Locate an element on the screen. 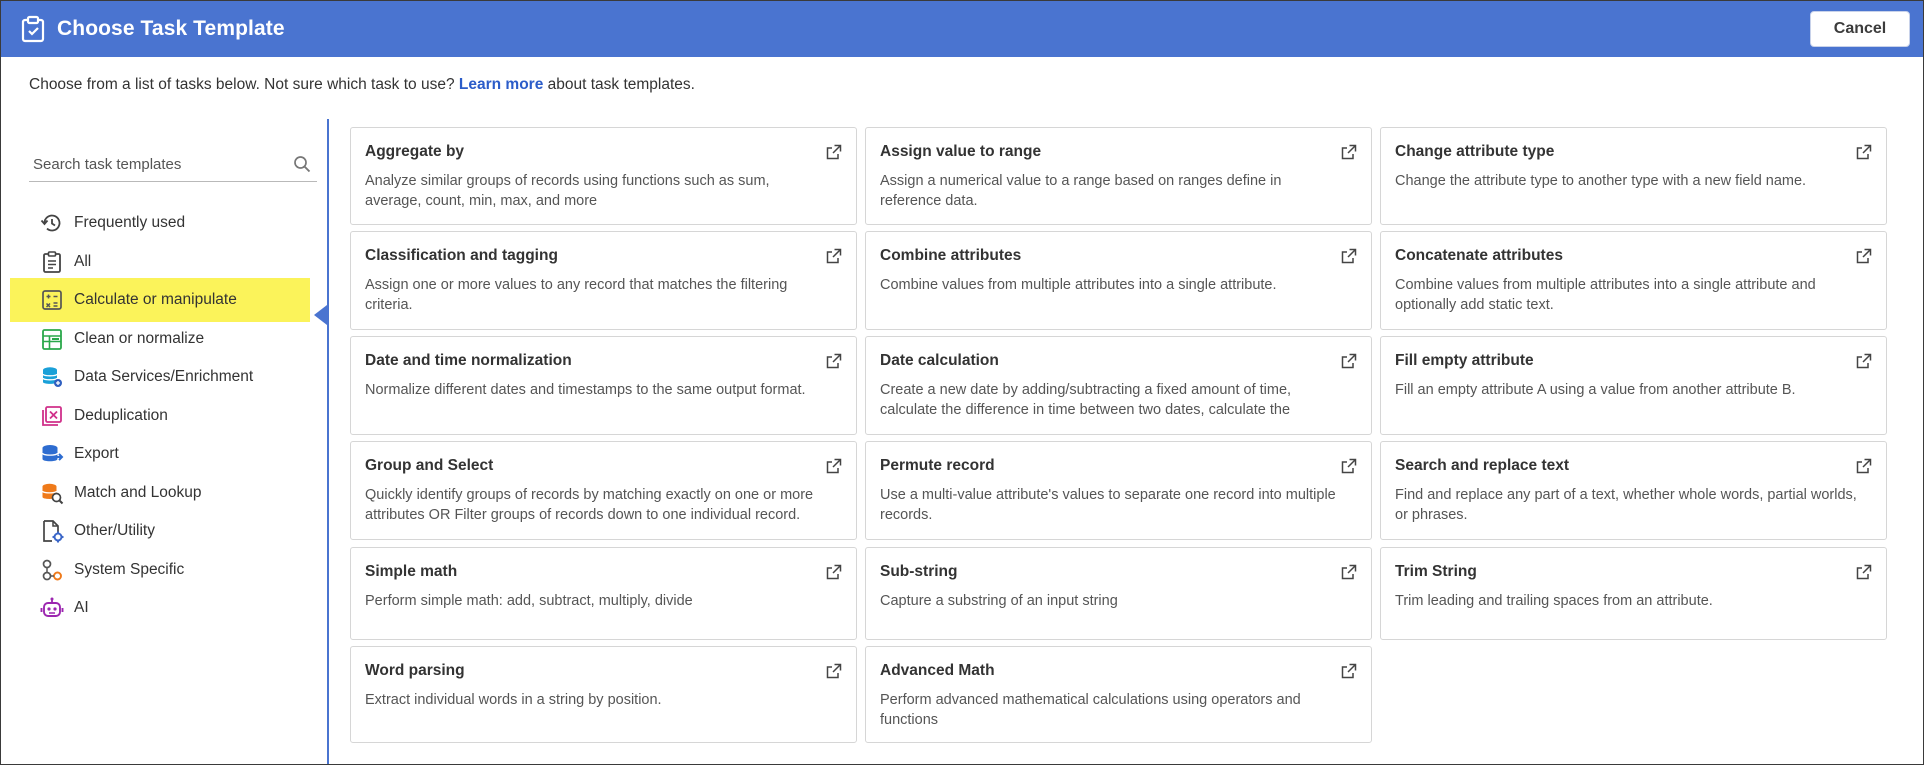  sidebar-item-label: Other/Utility is located at coordinates (114, 530).